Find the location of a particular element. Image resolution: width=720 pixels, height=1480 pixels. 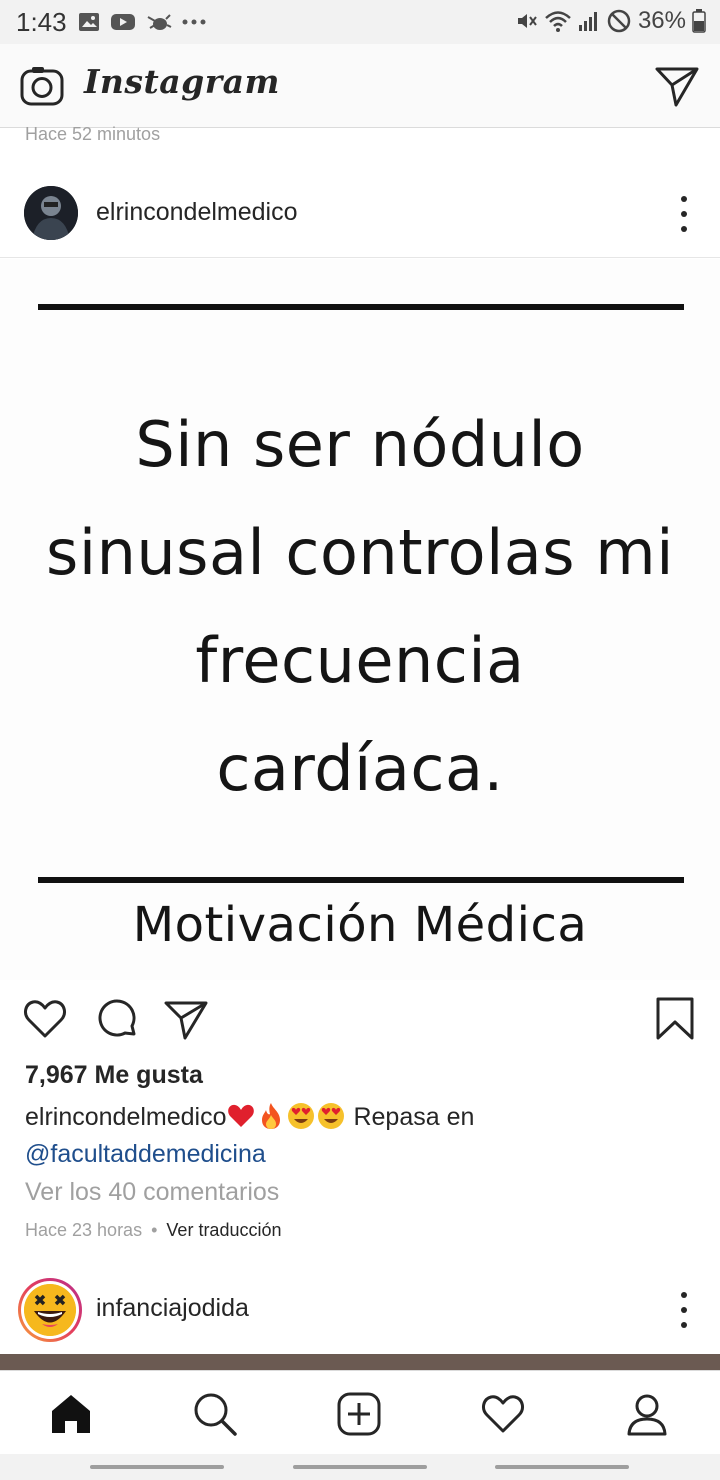

profile-icon is located at coordinates (647, 1414).